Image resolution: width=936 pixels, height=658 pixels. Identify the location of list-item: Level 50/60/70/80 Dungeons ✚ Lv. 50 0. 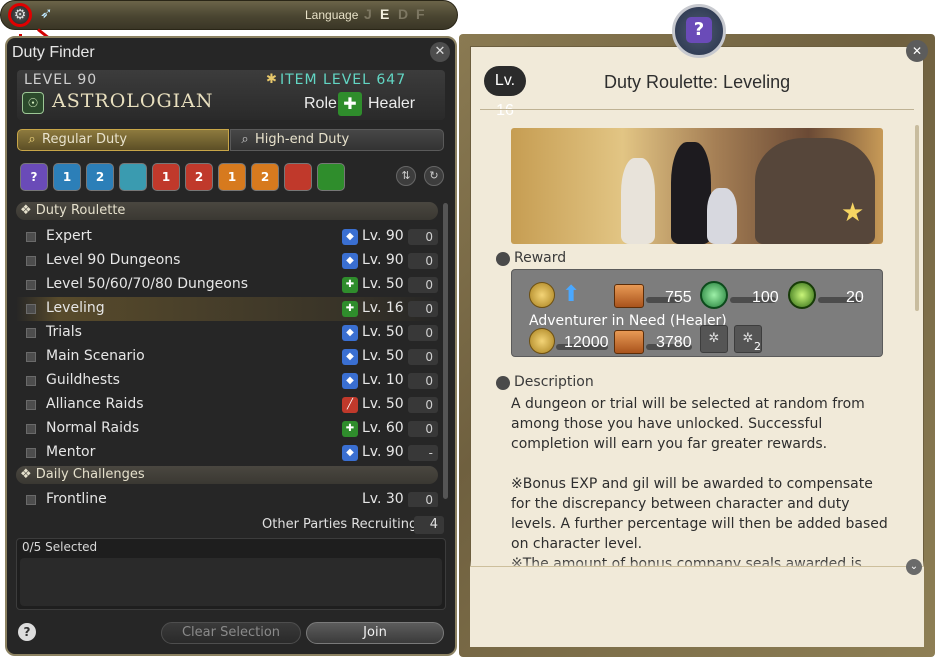
(227, 285).